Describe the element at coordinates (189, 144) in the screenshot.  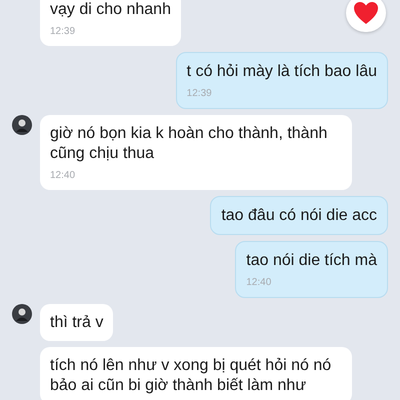
I see `message-text: giờ nó bọn kia k hoàn cho thành, thành cũng chịu thua` at that location.